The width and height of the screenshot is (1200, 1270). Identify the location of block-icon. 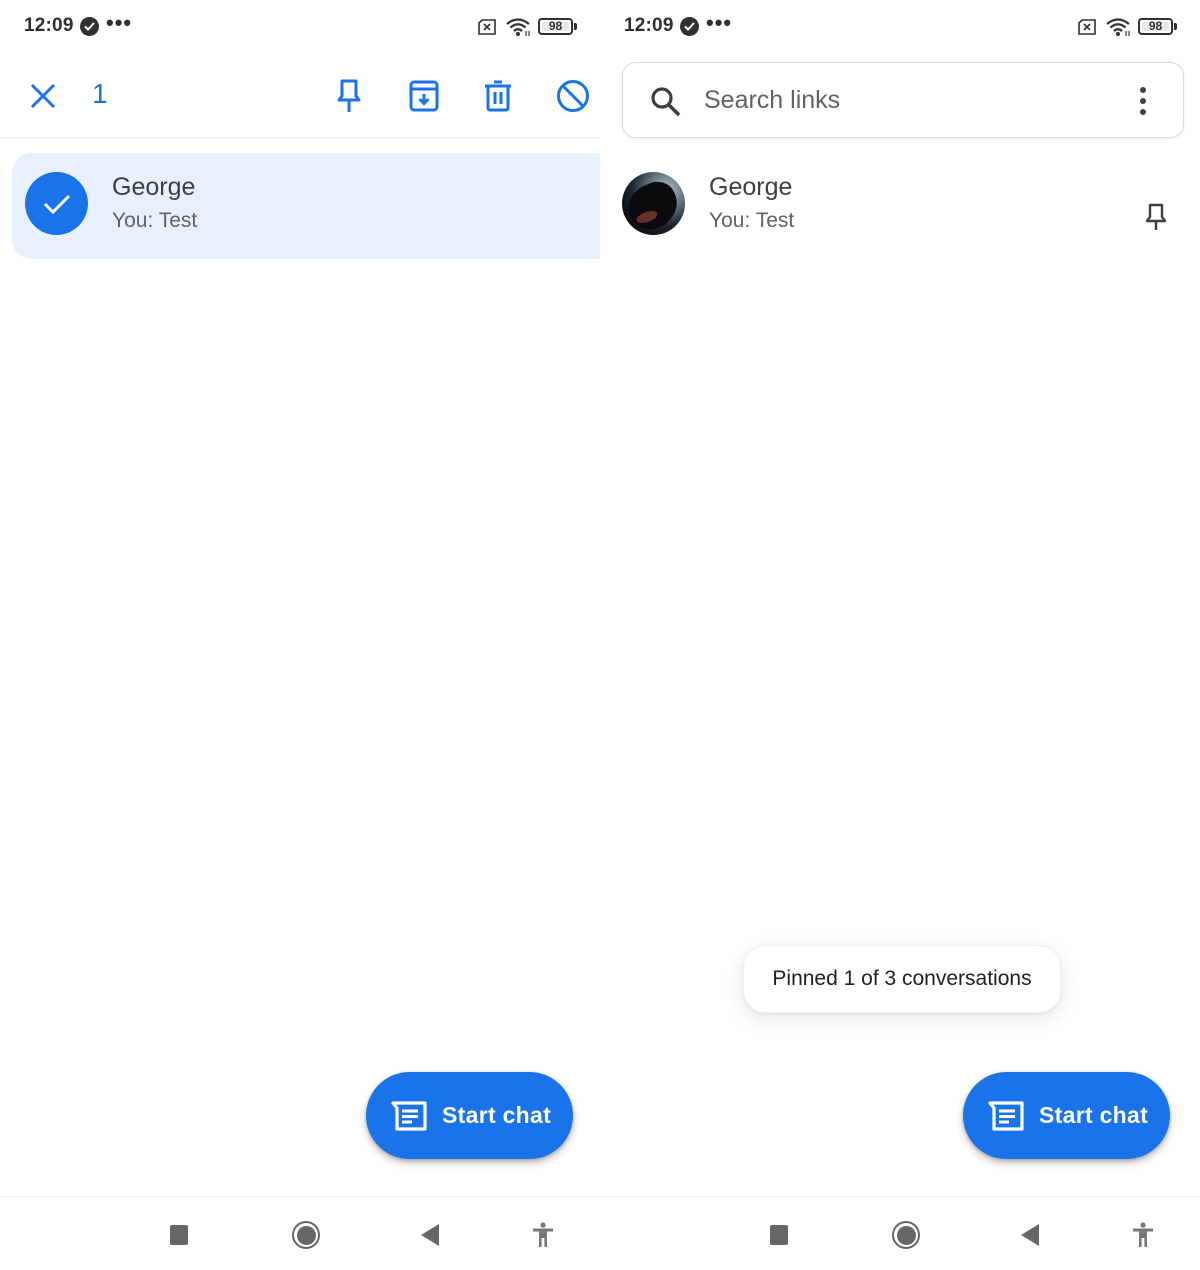
(573, 96).